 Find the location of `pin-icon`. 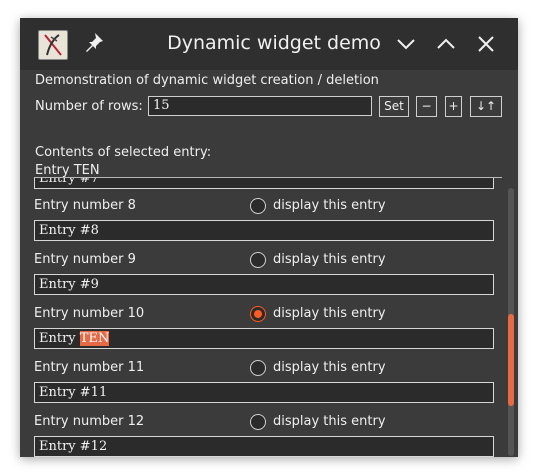

pin-icon is located at coordinates (94, 42).